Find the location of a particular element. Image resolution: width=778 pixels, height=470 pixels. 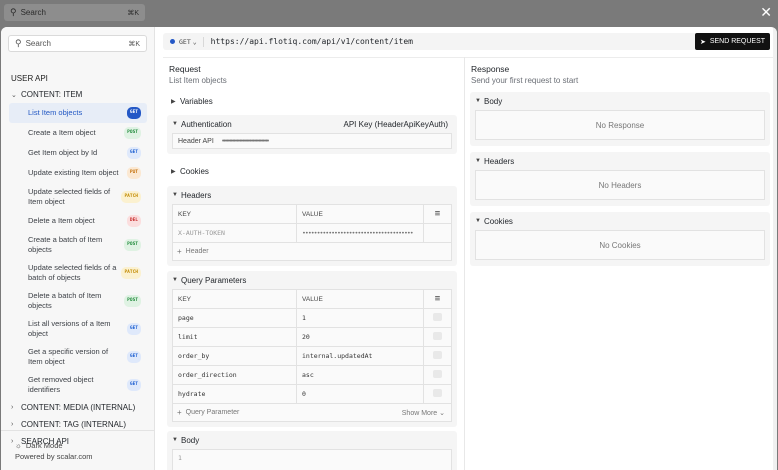

send-request-label: SEND REQUEST is located at coordinates (737, 41).